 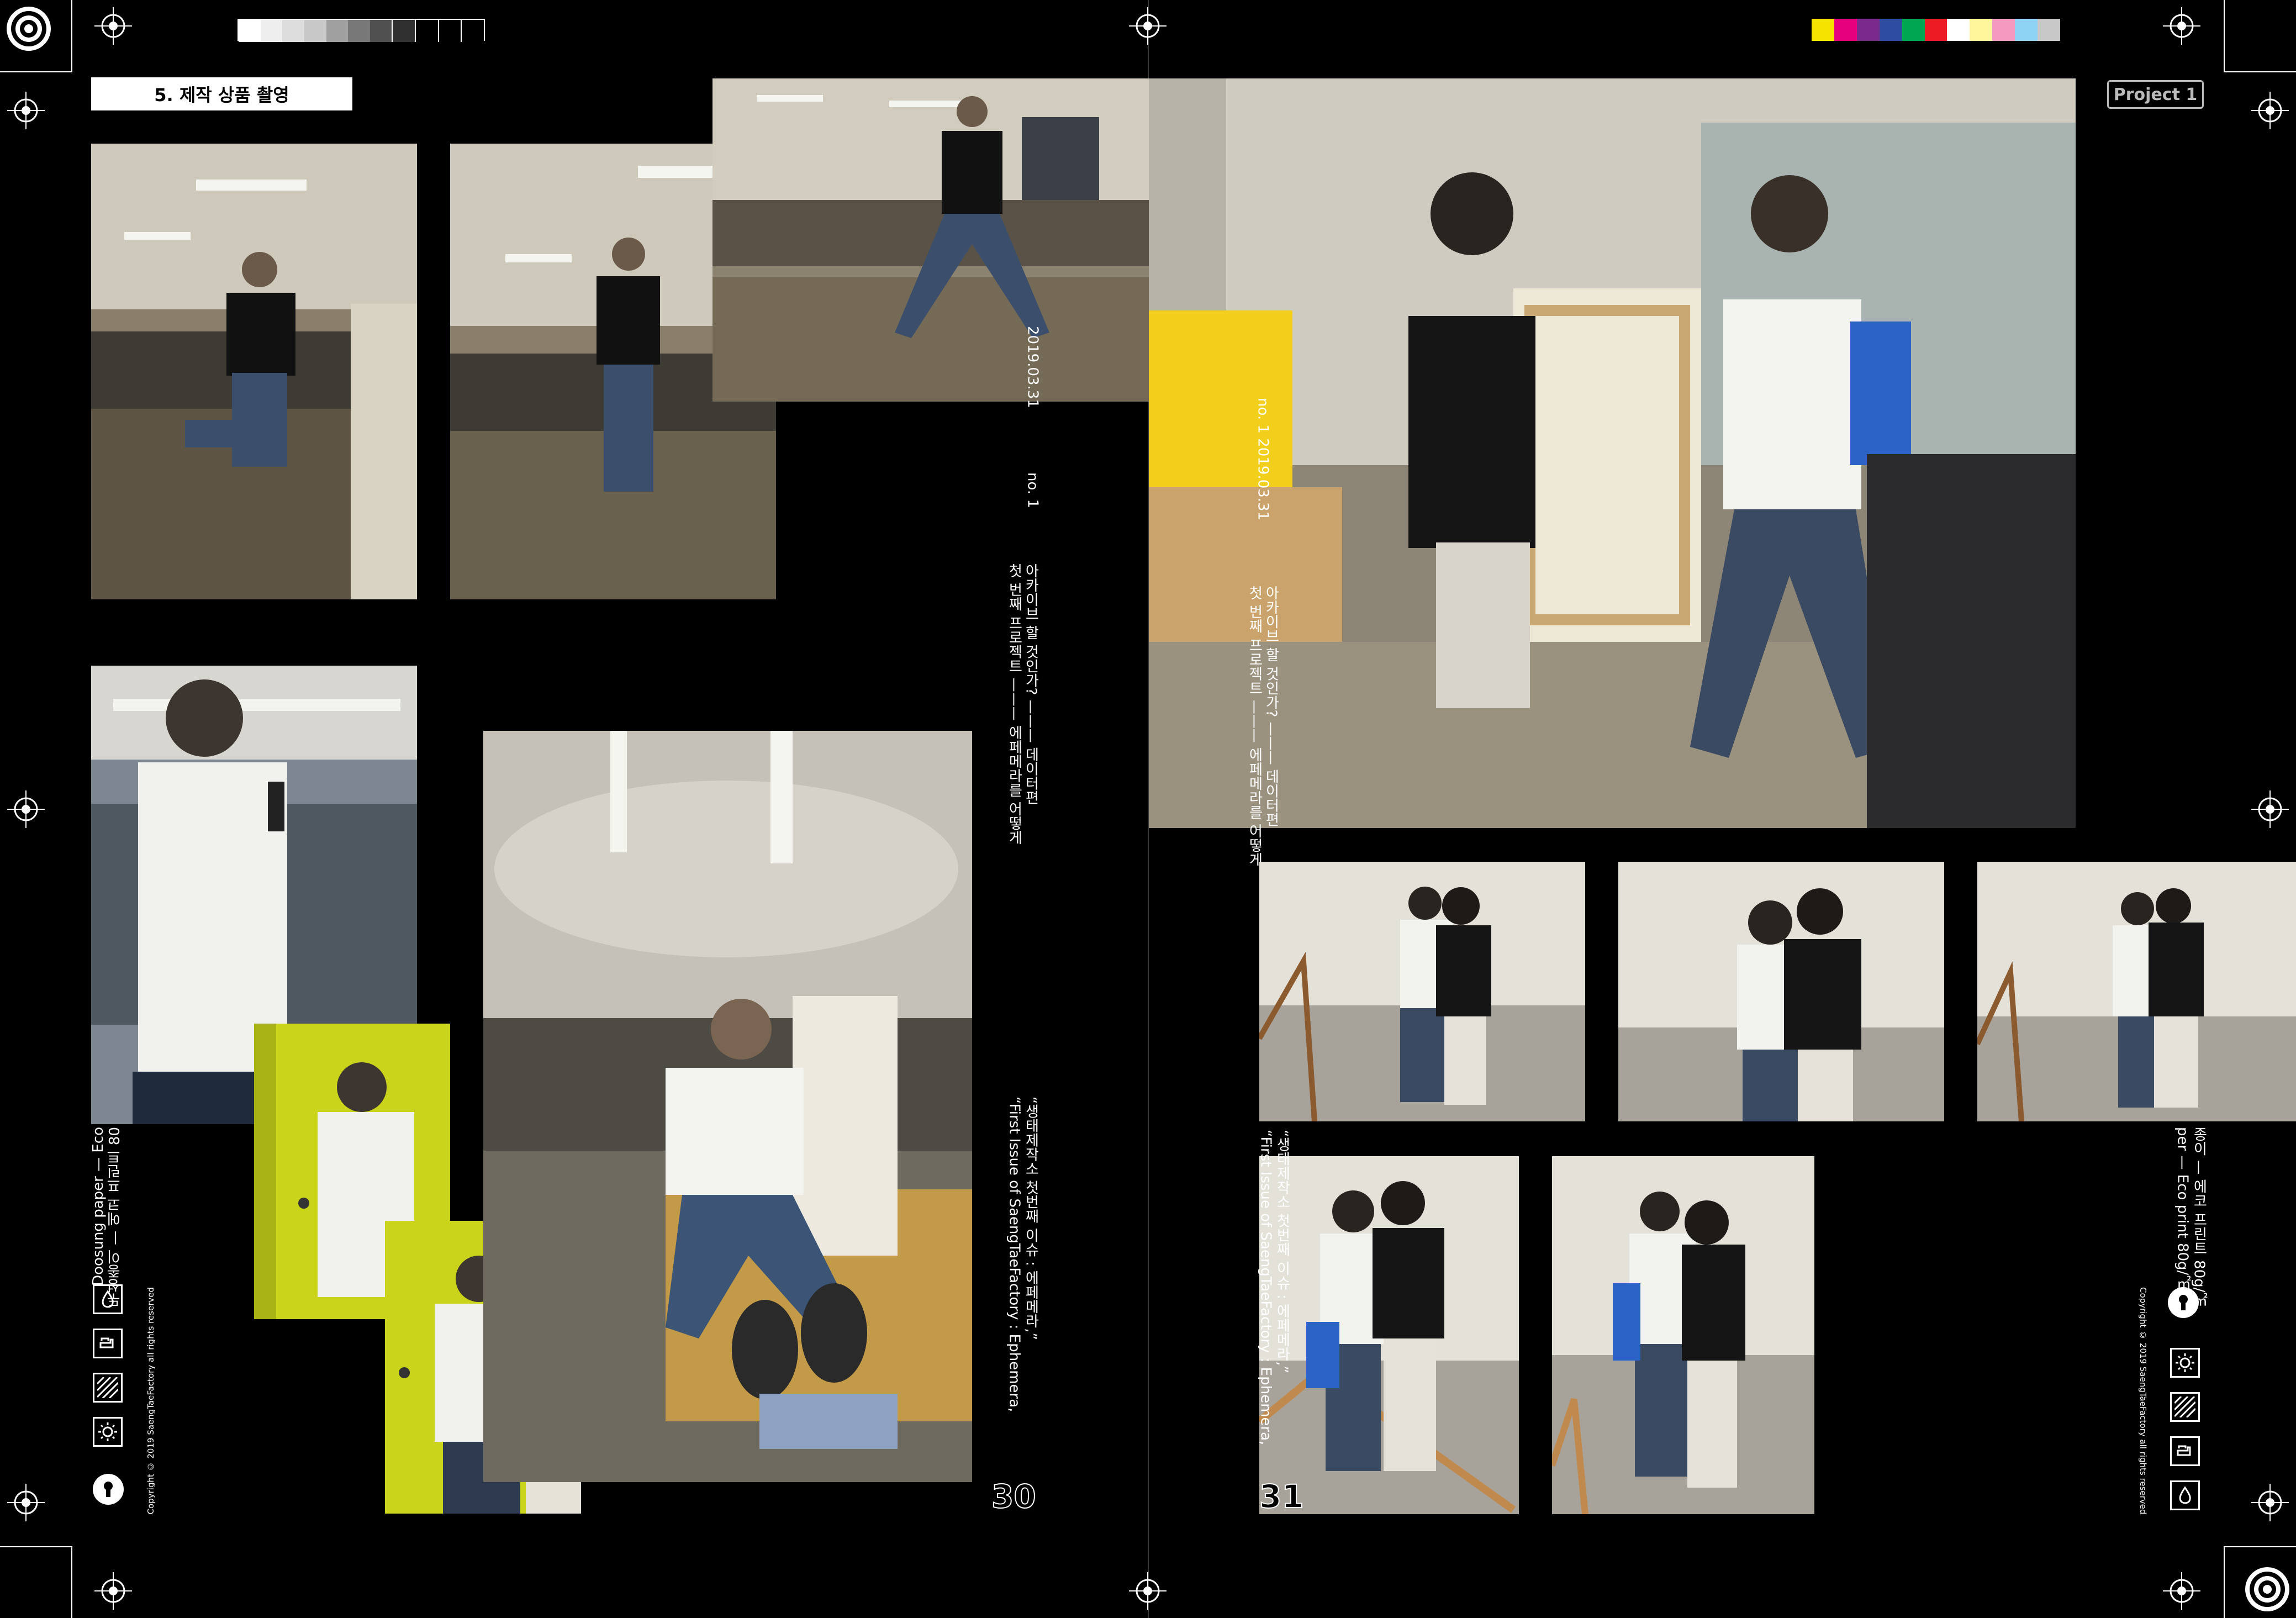 What do you see at coordinates (2183, 1302) in the screenshot?
I see `keyhole-icon-right` at bounding box center [2183, 1302].